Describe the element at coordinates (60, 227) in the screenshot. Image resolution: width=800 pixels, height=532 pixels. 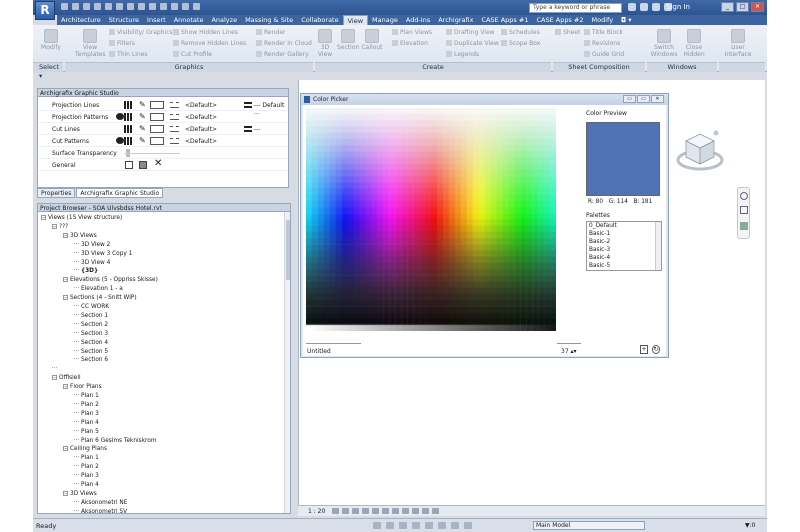
I see `tree-node: −???` at that location.